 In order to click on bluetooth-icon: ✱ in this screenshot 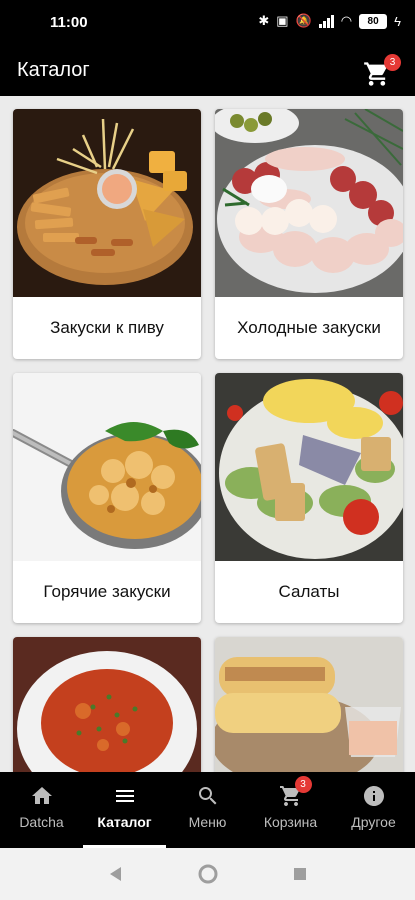, I will do `click(264, 20)`.